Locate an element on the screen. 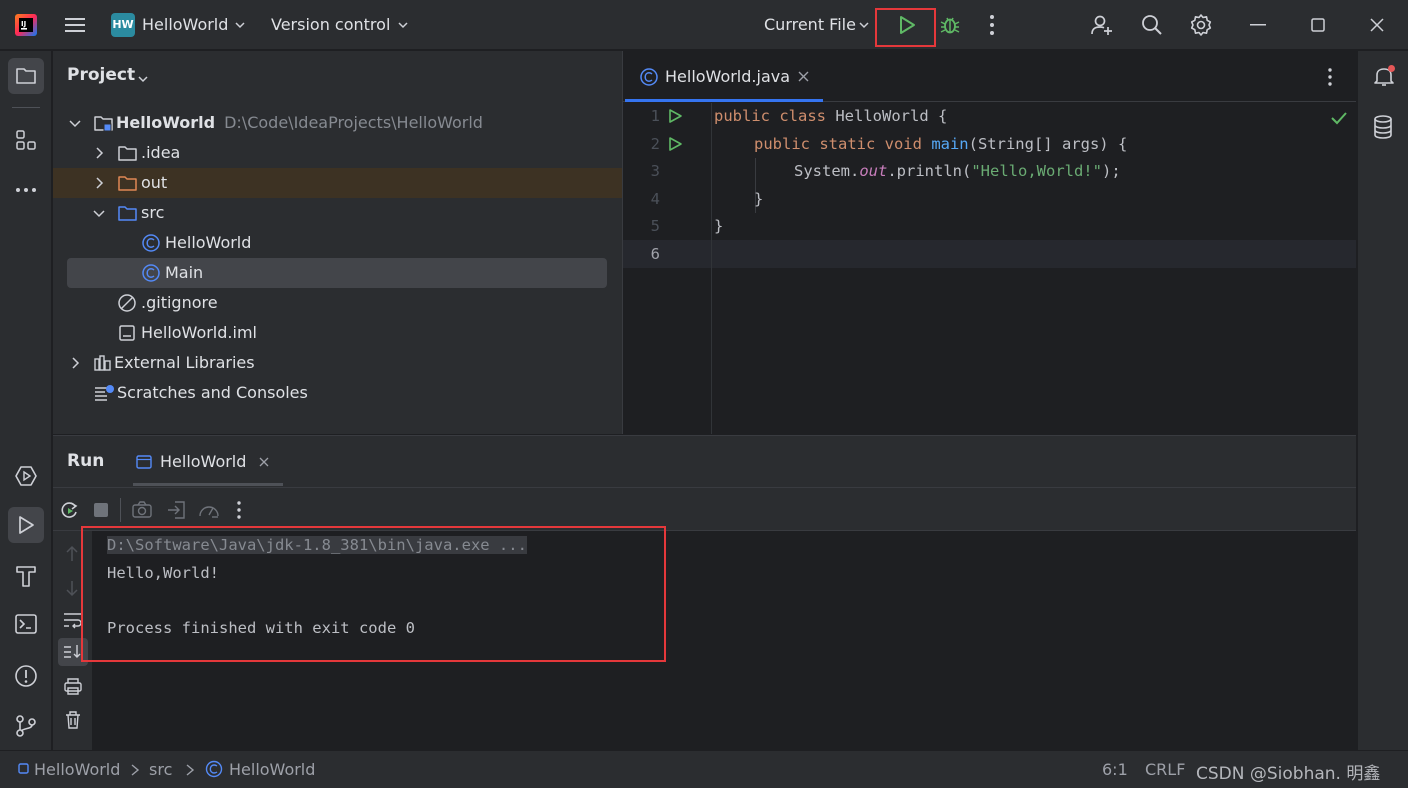  settings-gear-icon is located at coordinates (1201, 25).